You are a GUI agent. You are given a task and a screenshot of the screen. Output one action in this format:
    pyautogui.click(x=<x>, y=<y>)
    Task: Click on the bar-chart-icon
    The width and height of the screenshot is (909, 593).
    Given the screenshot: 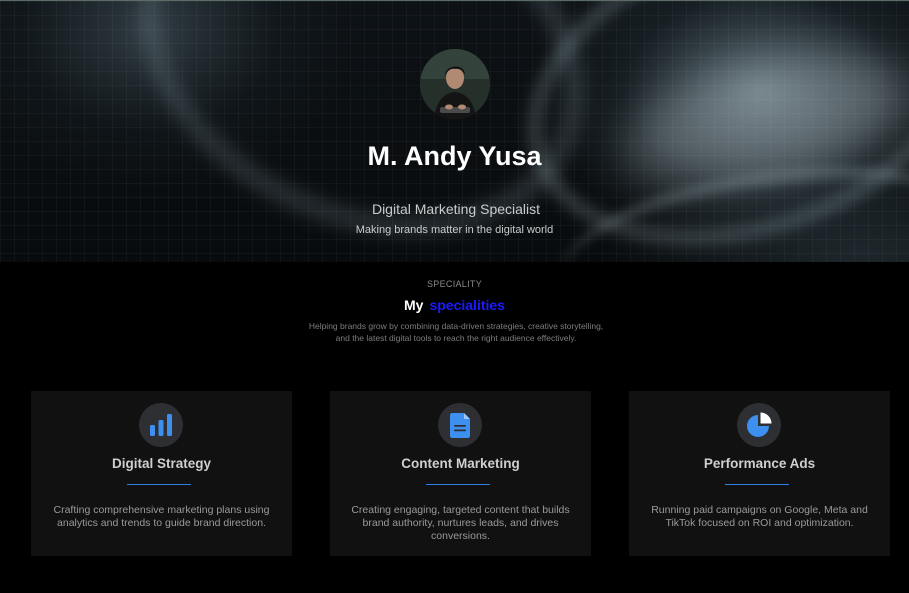 What is the action you would take?
    pyautogui.click(x=161, y=425)
    